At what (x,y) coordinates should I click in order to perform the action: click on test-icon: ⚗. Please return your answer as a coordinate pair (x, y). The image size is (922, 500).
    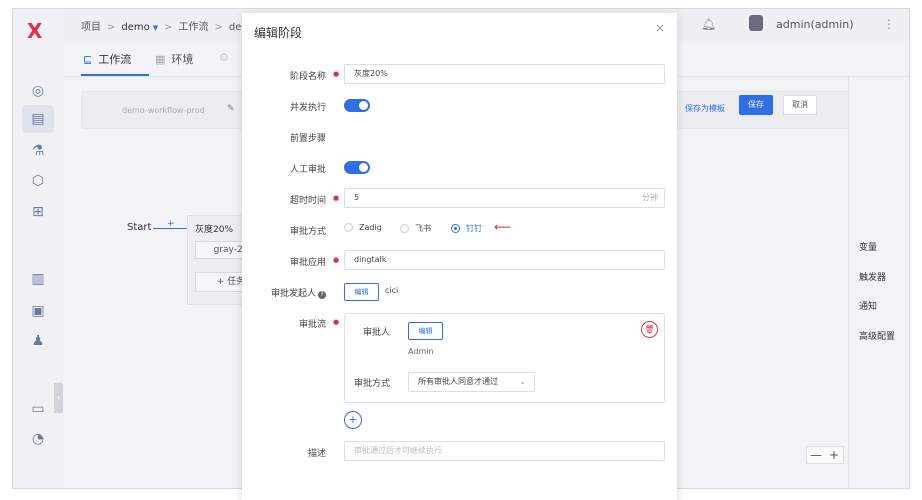
    Looking at the image, I should click on (38, 151).